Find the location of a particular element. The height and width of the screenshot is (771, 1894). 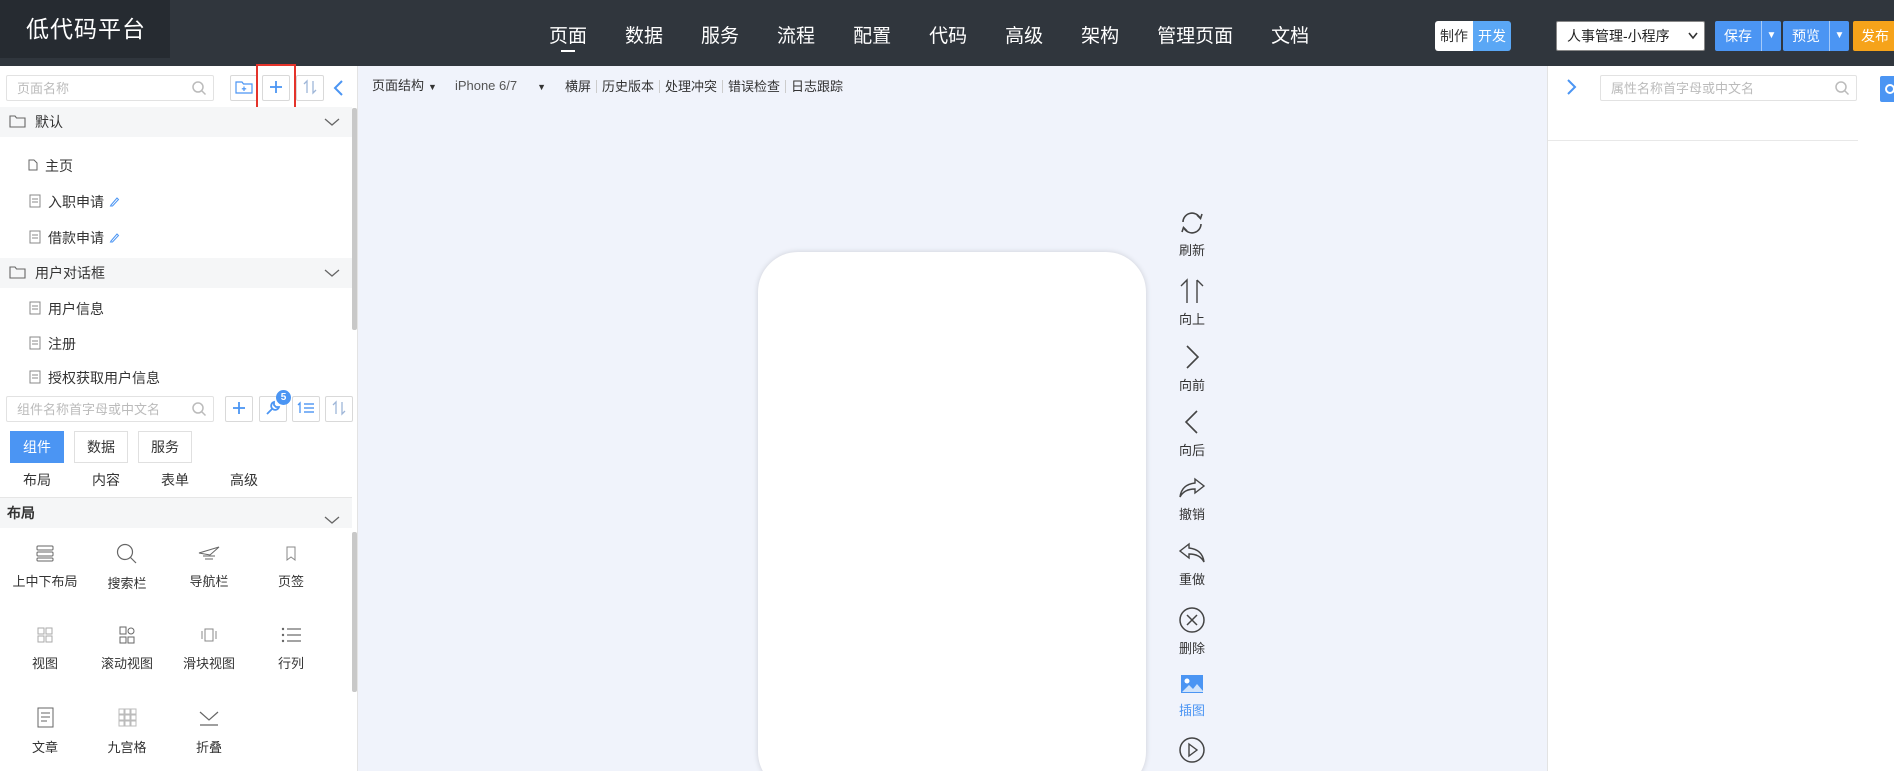

component-swiper: 滑块视图 is located at coordinates (209, 648).